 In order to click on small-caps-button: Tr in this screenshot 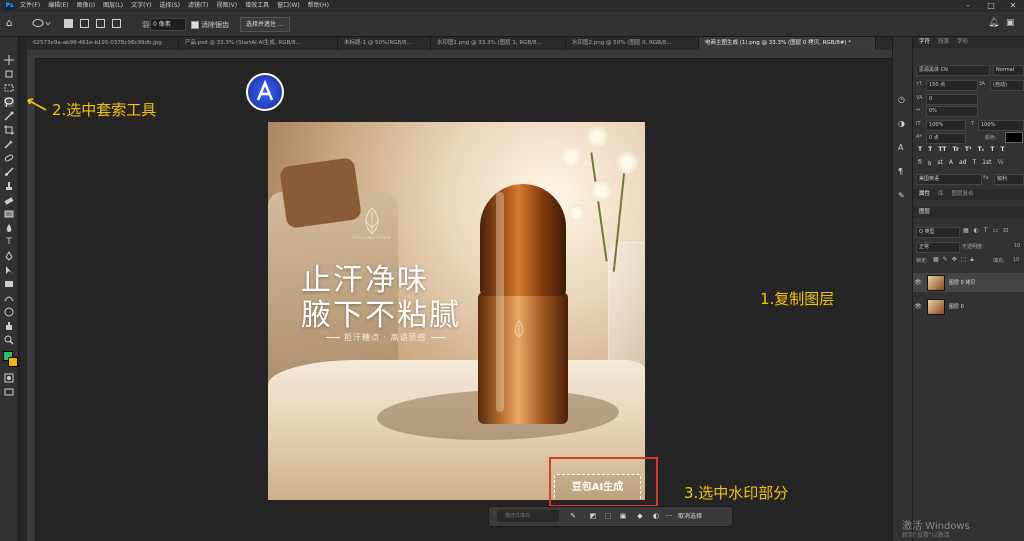, I will do `click(956, 149)`.